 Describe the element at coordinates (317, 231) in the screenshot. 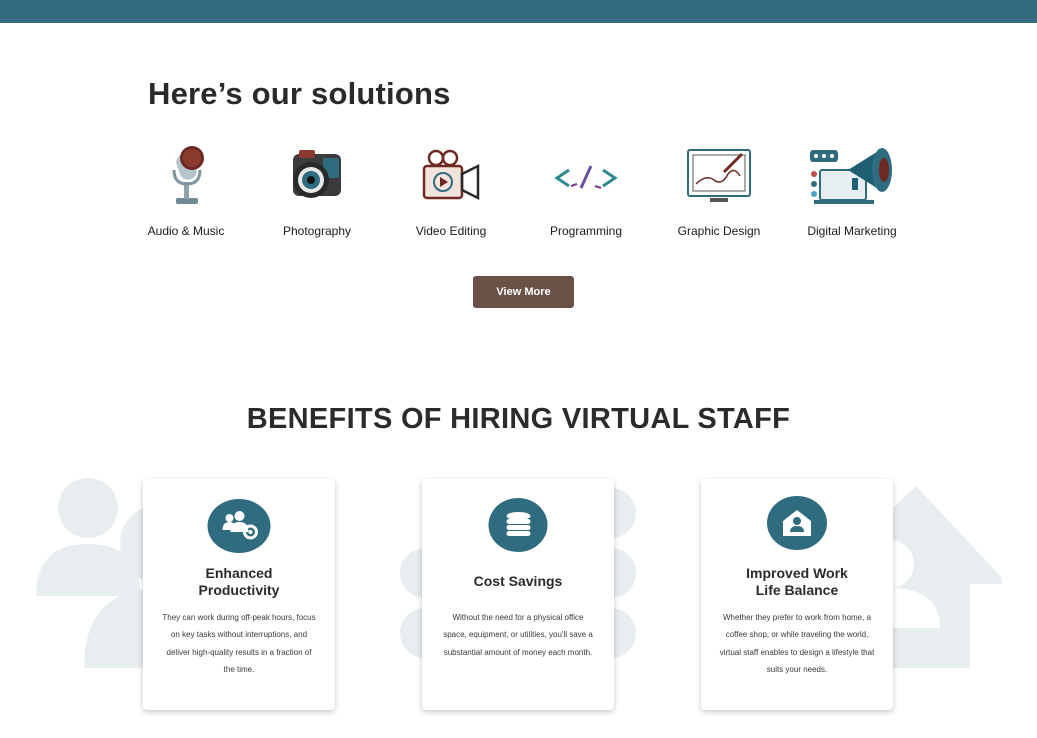

I see `solution-label: Photography` at that location.